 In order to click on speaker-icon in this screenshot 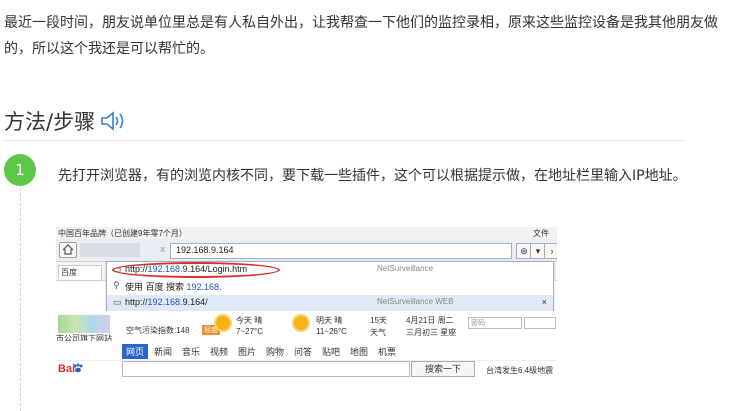, I will do `click(113, 121)`.